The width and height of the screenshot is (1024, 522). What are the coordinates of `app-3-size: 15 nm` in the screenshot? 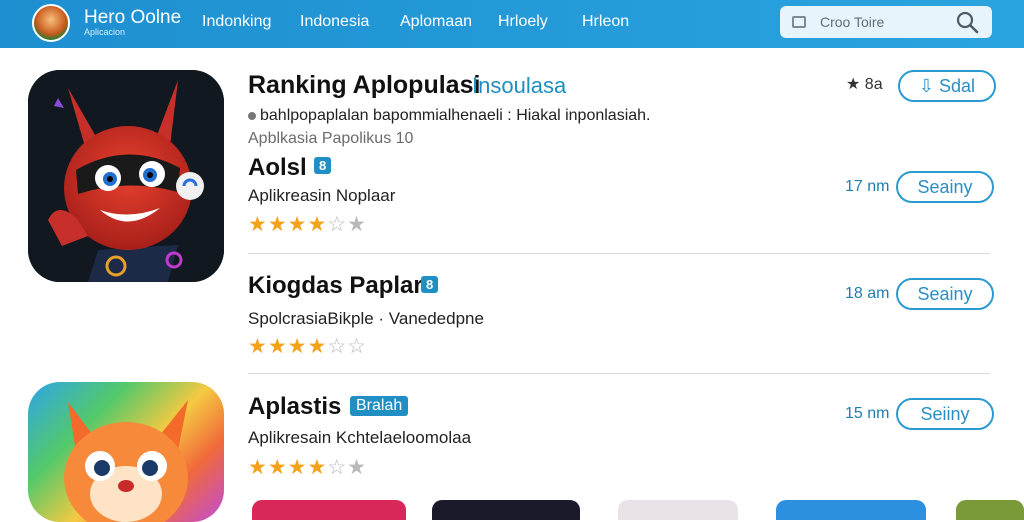 It's located at (867, 413).